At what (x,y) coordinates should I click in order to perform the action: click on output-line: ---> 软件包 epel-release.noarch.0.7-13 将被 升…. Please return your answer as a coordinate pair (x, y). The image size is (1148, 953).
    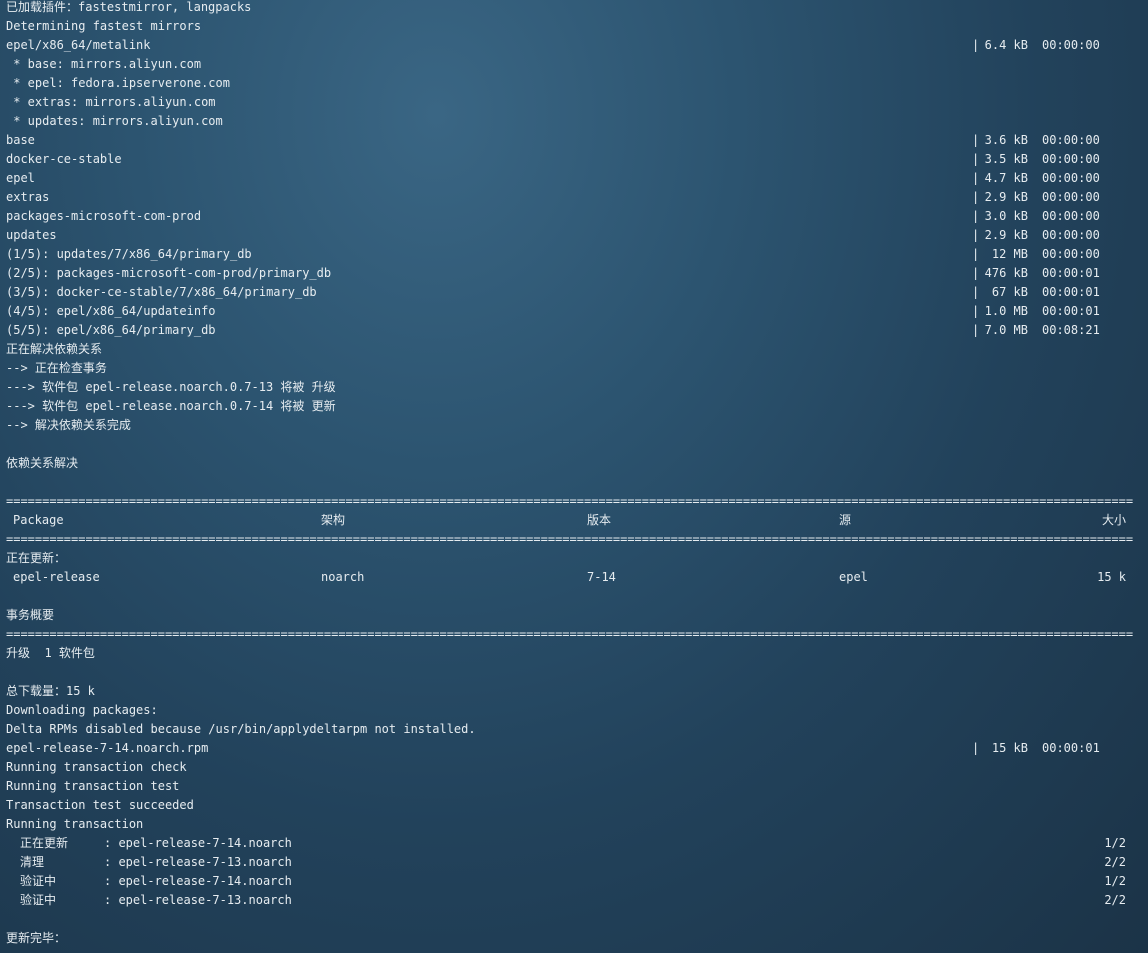
    Looking at the image, I should click on (171, 387).